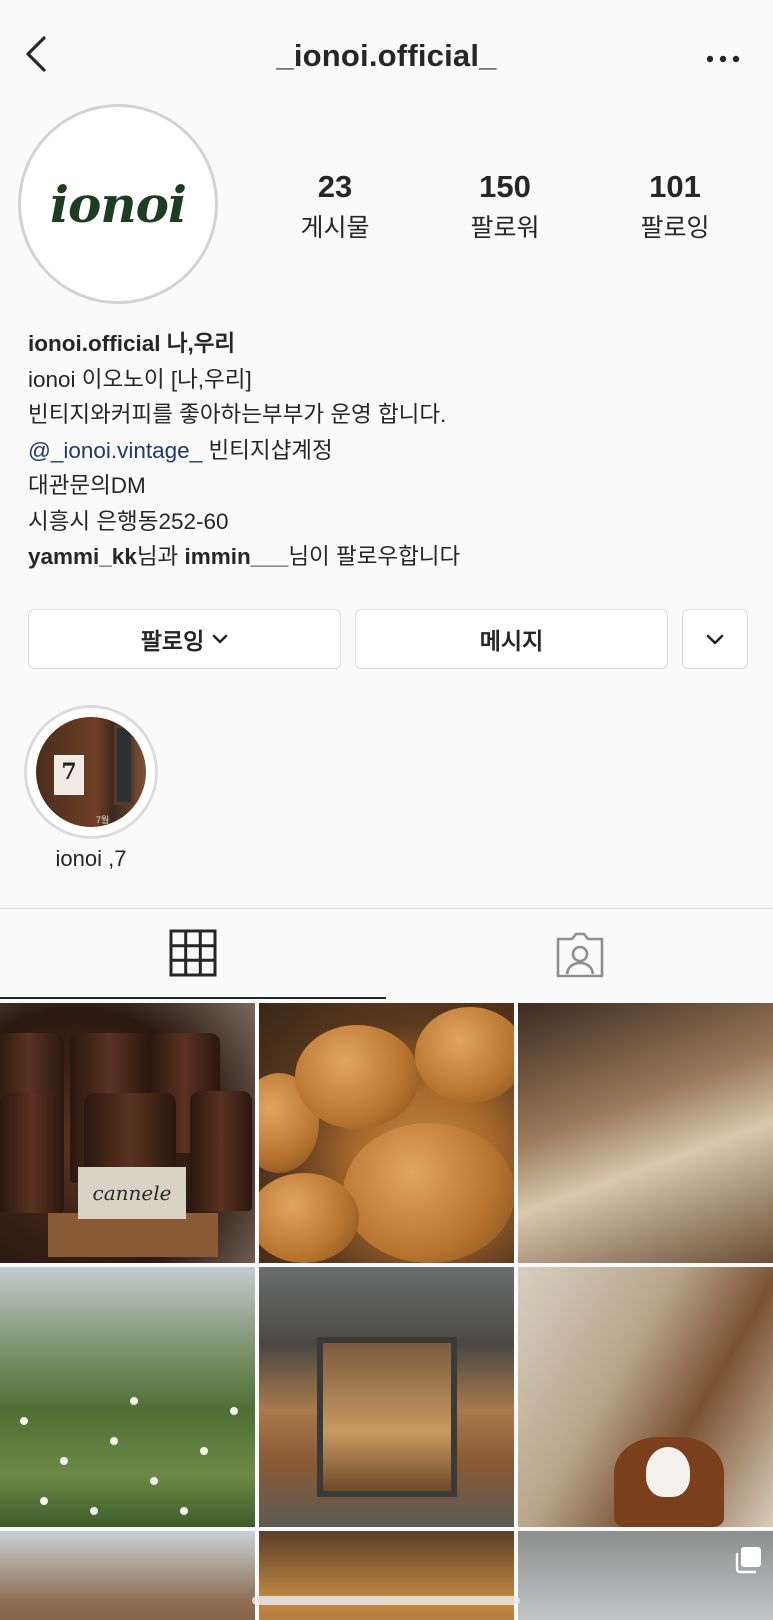 Image resolution: width=773 pixels, height=1620 pixels. What do you see at coordinates (82, 556) in the screenshot?
I see `followed-by-user: yammi_kk` at bounding box center [82, 556].